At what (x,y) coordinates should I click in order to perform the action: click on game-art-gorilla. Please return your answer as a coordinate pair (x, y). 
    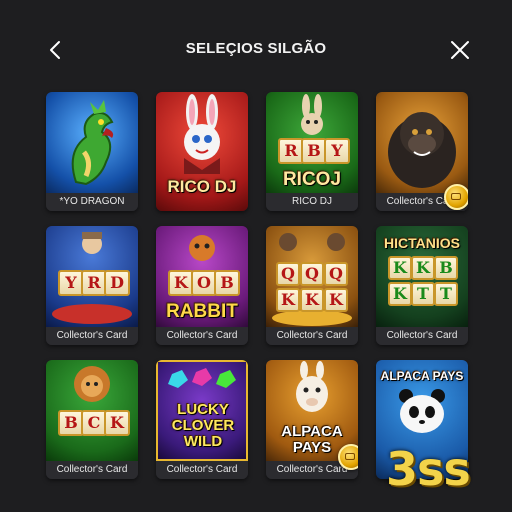
    Looking at the image, I should click on (422, 142).